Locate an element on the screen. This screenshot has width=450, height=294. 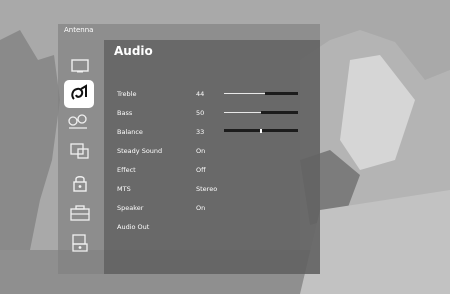
balance-slider-center-marker is located at coordinates (261, 131).